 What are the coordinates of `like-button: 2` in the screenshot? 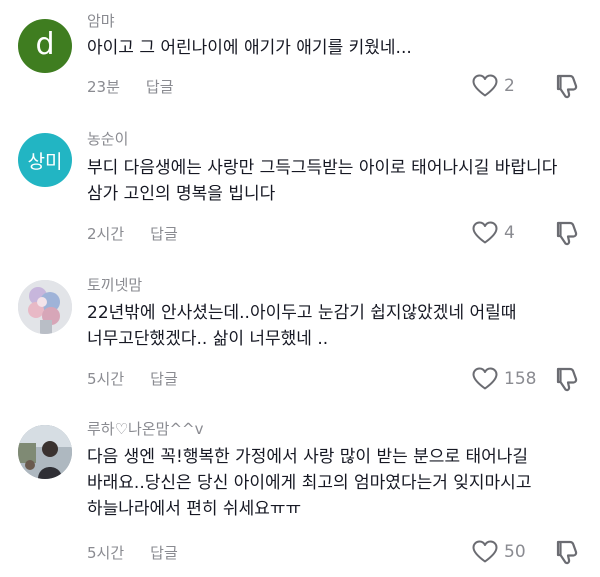 It's located at (493, 86).